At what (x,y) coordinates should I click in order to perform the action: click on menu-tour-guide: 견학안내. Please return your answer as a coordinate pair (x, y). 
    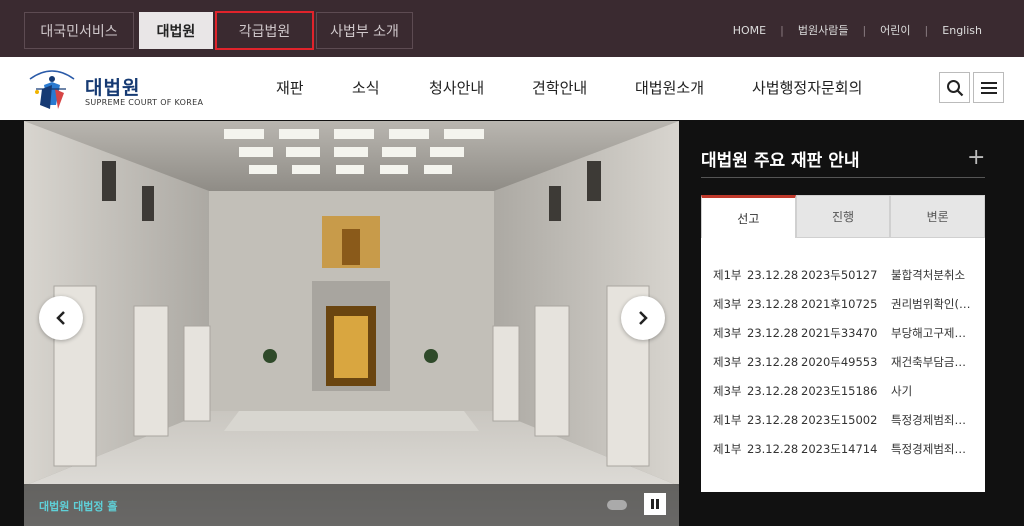
    Looking at the image, I should click on (559, 87).